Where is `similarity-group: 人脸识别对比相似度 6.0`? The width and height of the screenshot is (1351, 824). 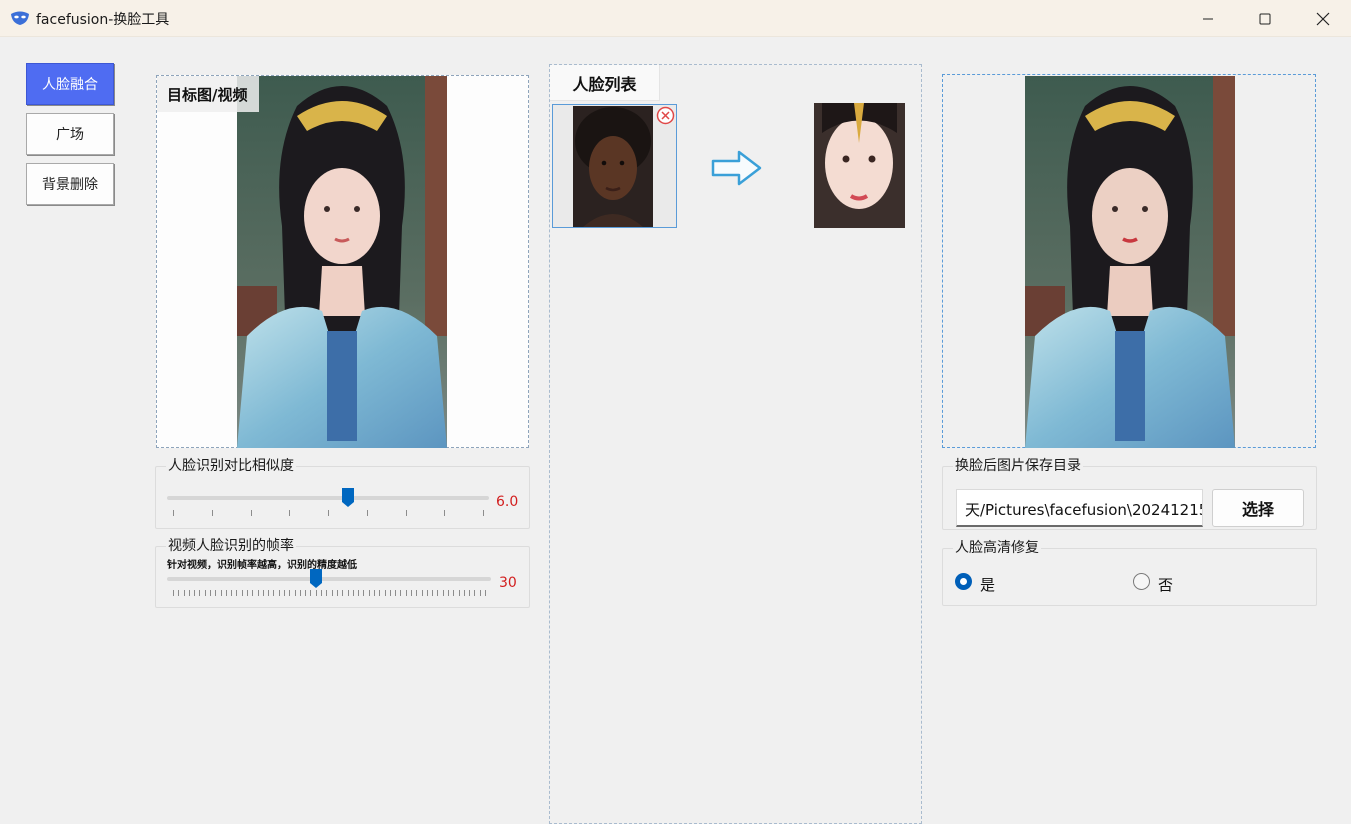
similarity-group: 人脸识别对比相似度 6.0 is located at coordinates (342, 493).